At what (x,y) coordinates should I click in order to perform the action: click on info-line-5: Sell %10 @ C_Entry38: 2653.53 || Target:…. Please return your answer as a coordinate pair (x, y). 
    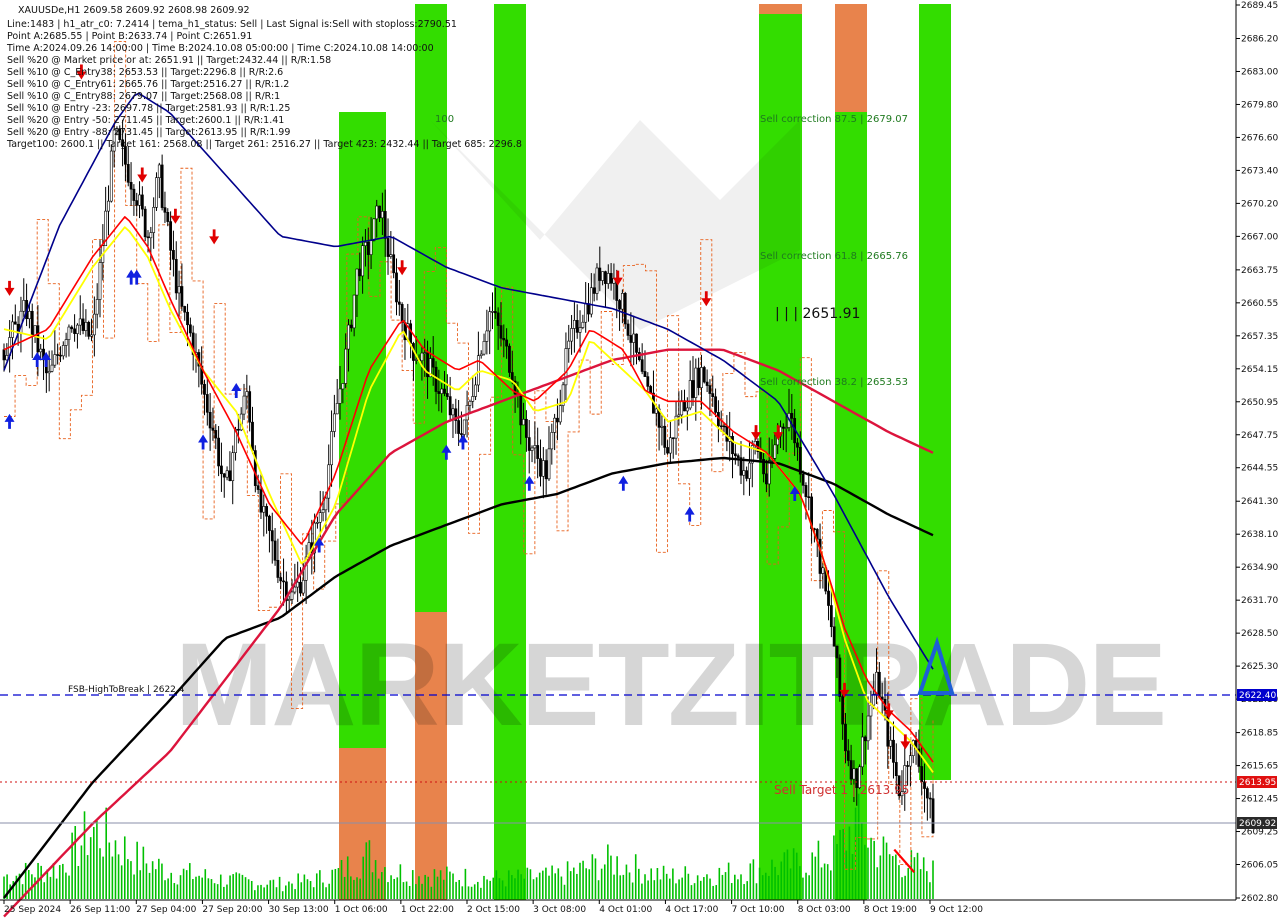
    Looking at the image, I should click on (145, 72).